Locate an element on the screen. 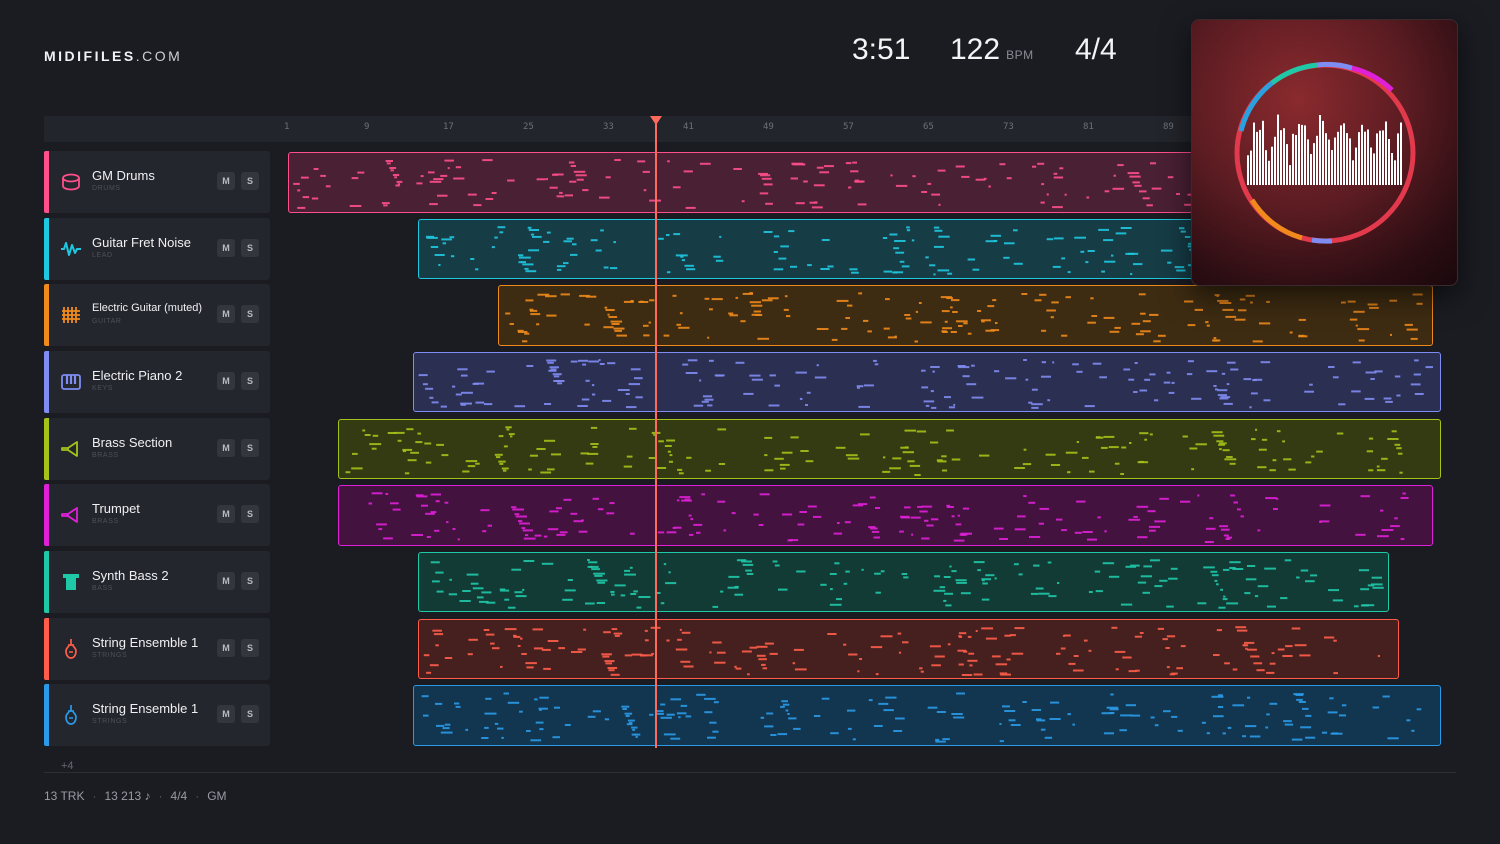 This screenshot has height=844, width=1500. clip-synth-bass is located at coordinates (903, 582).